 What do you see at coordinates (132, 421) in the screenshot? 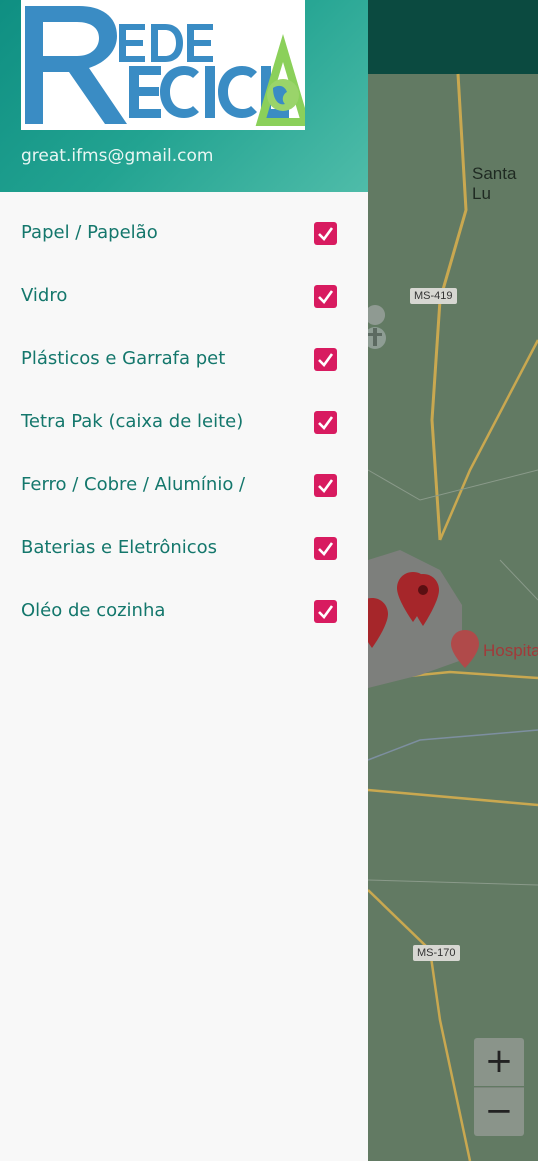
I see `filter-label: Tetra Pak (caixa de leite)` at bounding box center [132, 421].